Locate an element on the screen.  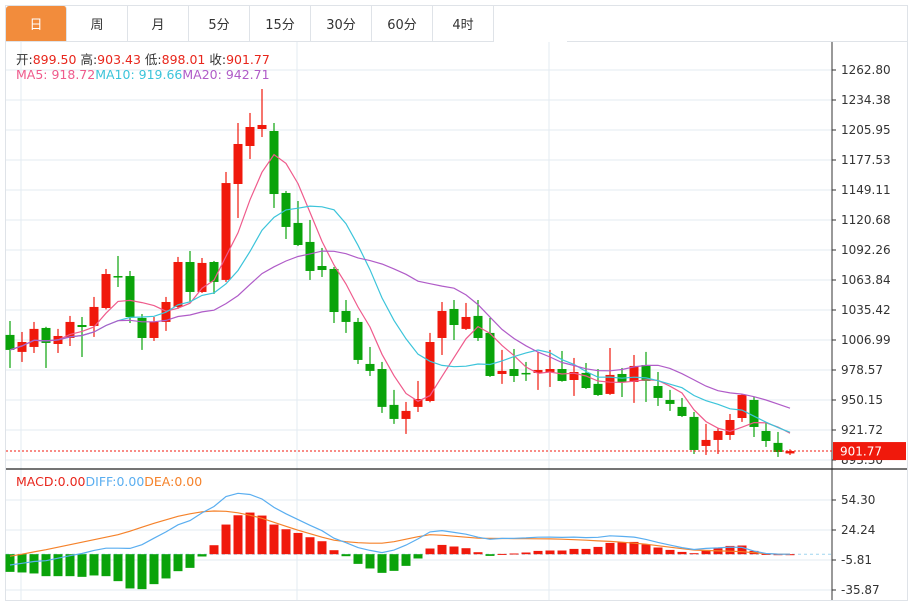
price-tick-label: 1149.11 is located at coordinates (866, 190).